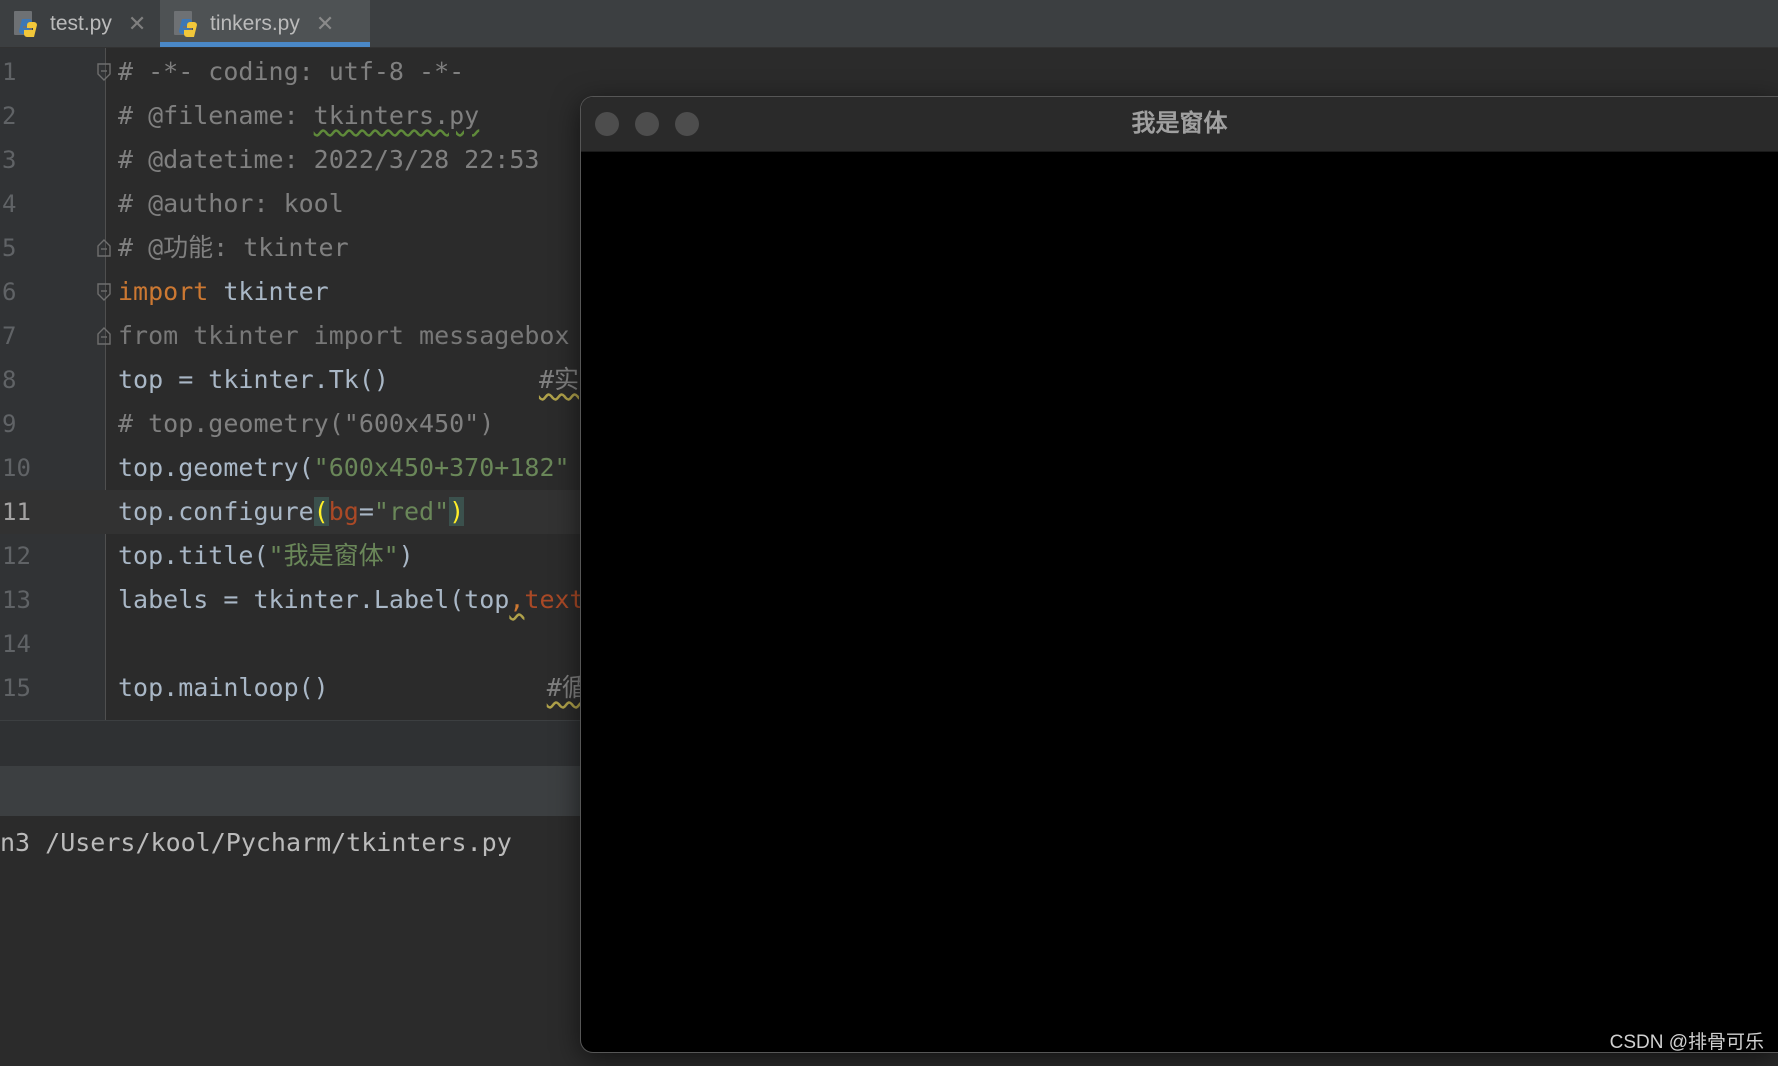 The width and height of the screenshot is (1778, 1066). I want to click on line-number: 15, so click(16, 688).